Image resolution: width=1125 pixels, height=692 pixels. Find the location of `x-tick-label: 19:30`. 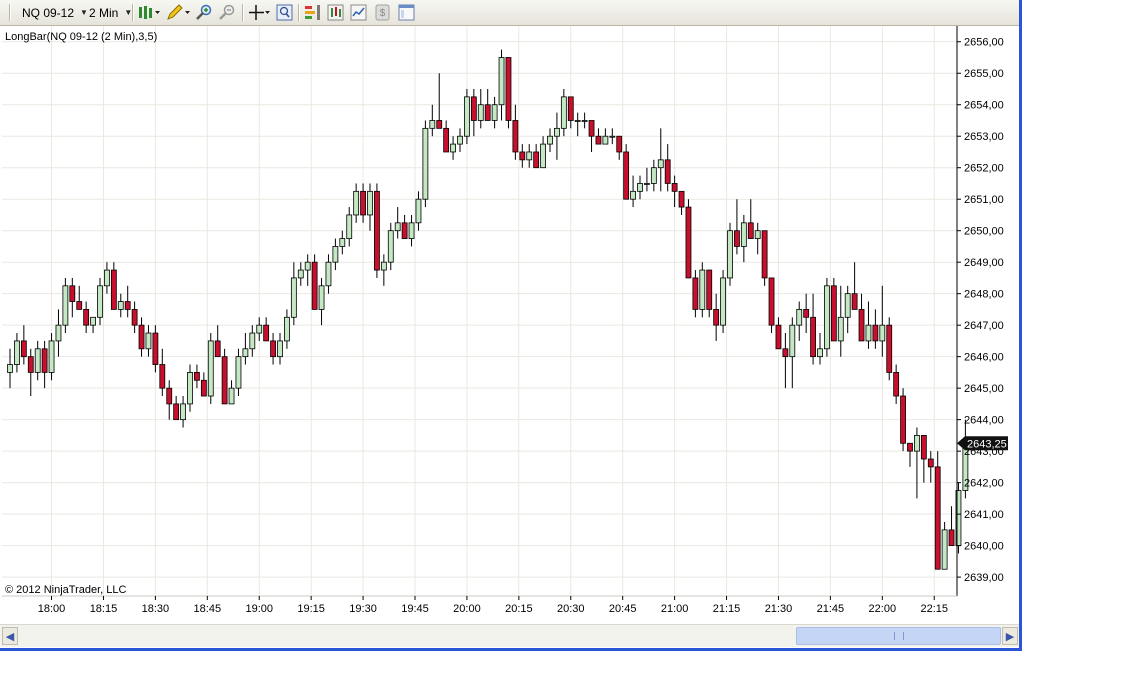

x-tick-label: 19:30 is located at coordinates (363, 609).